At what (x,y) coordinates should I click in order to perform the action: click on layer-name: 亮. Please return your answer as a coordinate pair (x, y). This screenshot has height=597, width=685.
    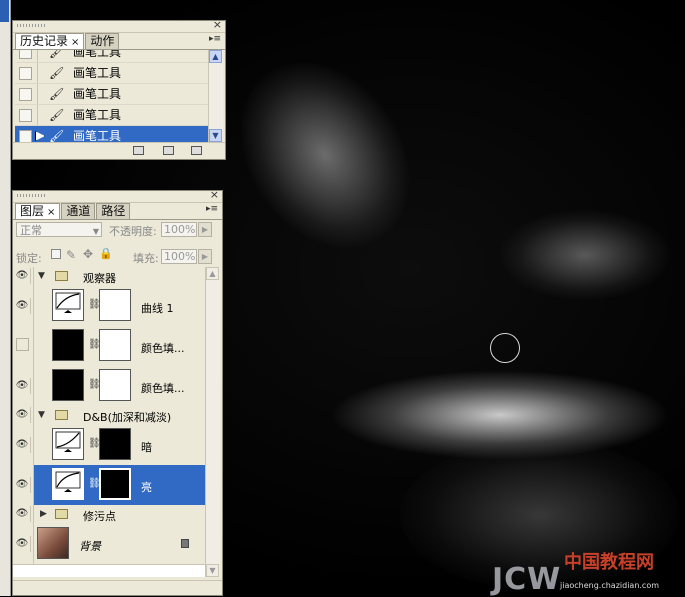
    Looking at the image, I should click on (146, 487).